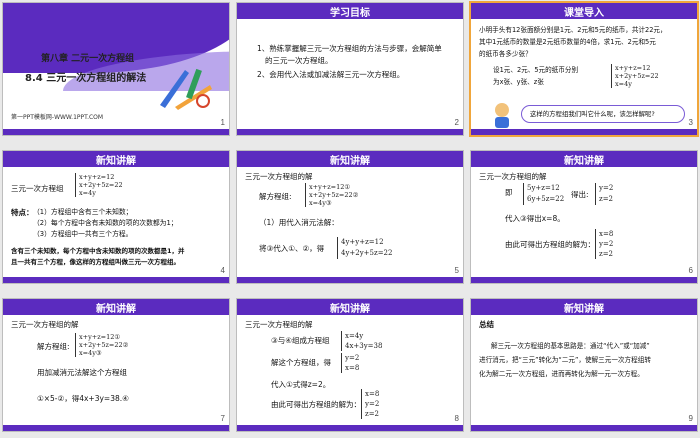  Describe the element at coordinates (83, 212) in the screenshot. I see `feature-1: （1）方程组中含有三个未知数；` at that location.